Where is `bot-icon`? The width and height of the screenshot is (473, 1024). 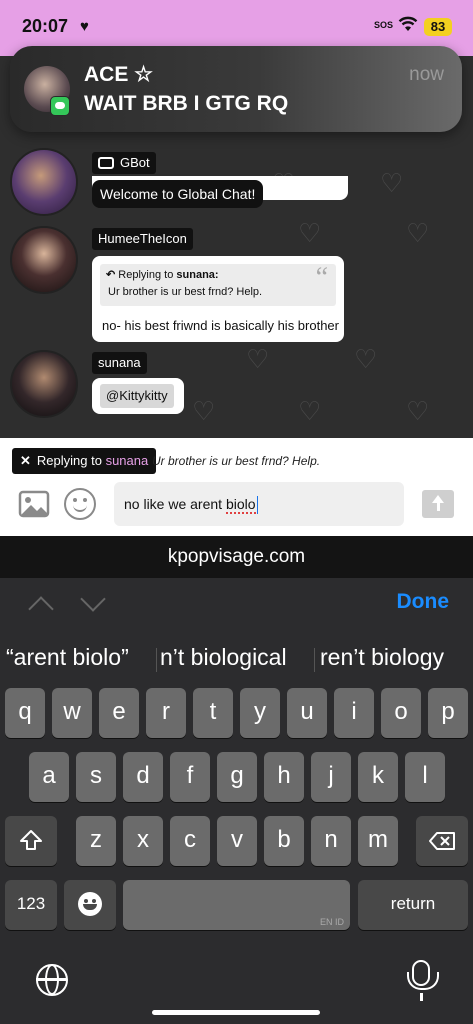 bot-icon is located at coordinates (106, 162).